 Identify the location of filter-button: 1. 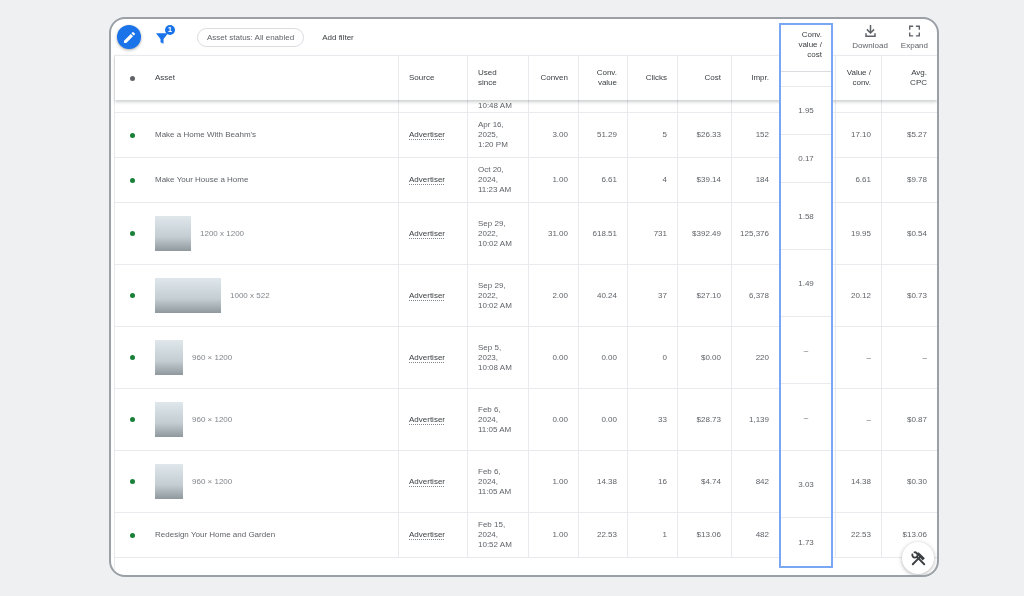
(165, 34).